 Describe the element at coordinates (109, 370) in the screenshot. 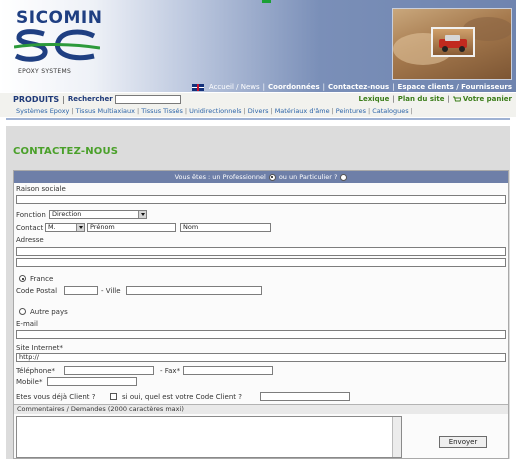

I see `phone-input` at that location.